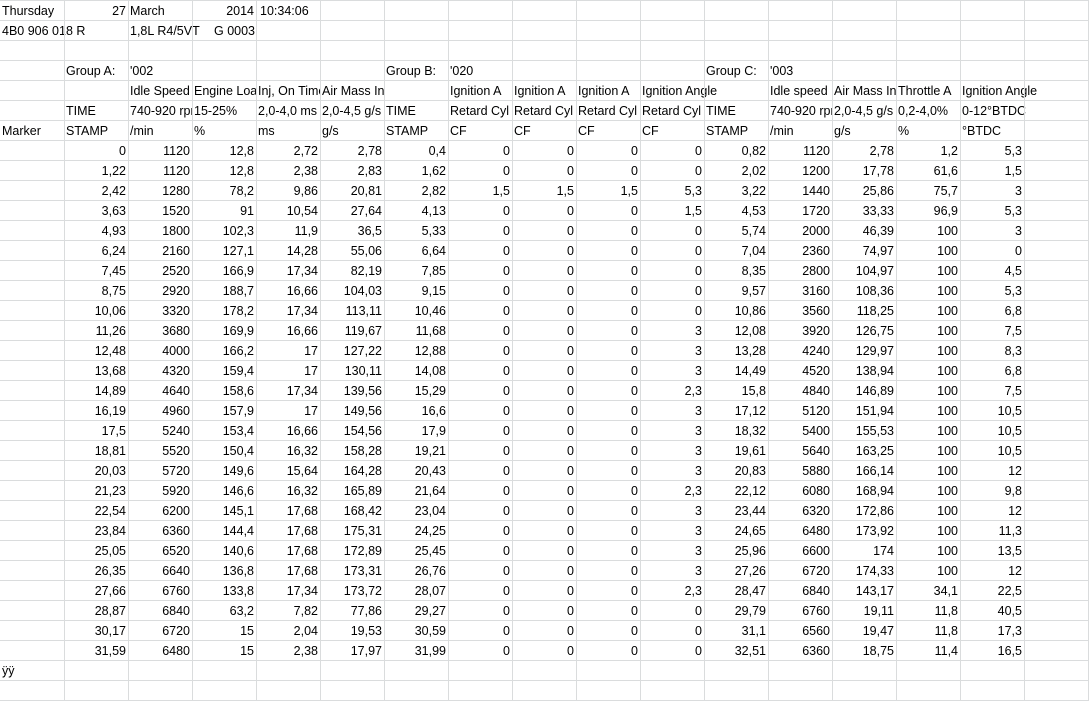 This screenshot has width=1089, height=701. I want to click on table-cell: 9,86, so click(288, 191).